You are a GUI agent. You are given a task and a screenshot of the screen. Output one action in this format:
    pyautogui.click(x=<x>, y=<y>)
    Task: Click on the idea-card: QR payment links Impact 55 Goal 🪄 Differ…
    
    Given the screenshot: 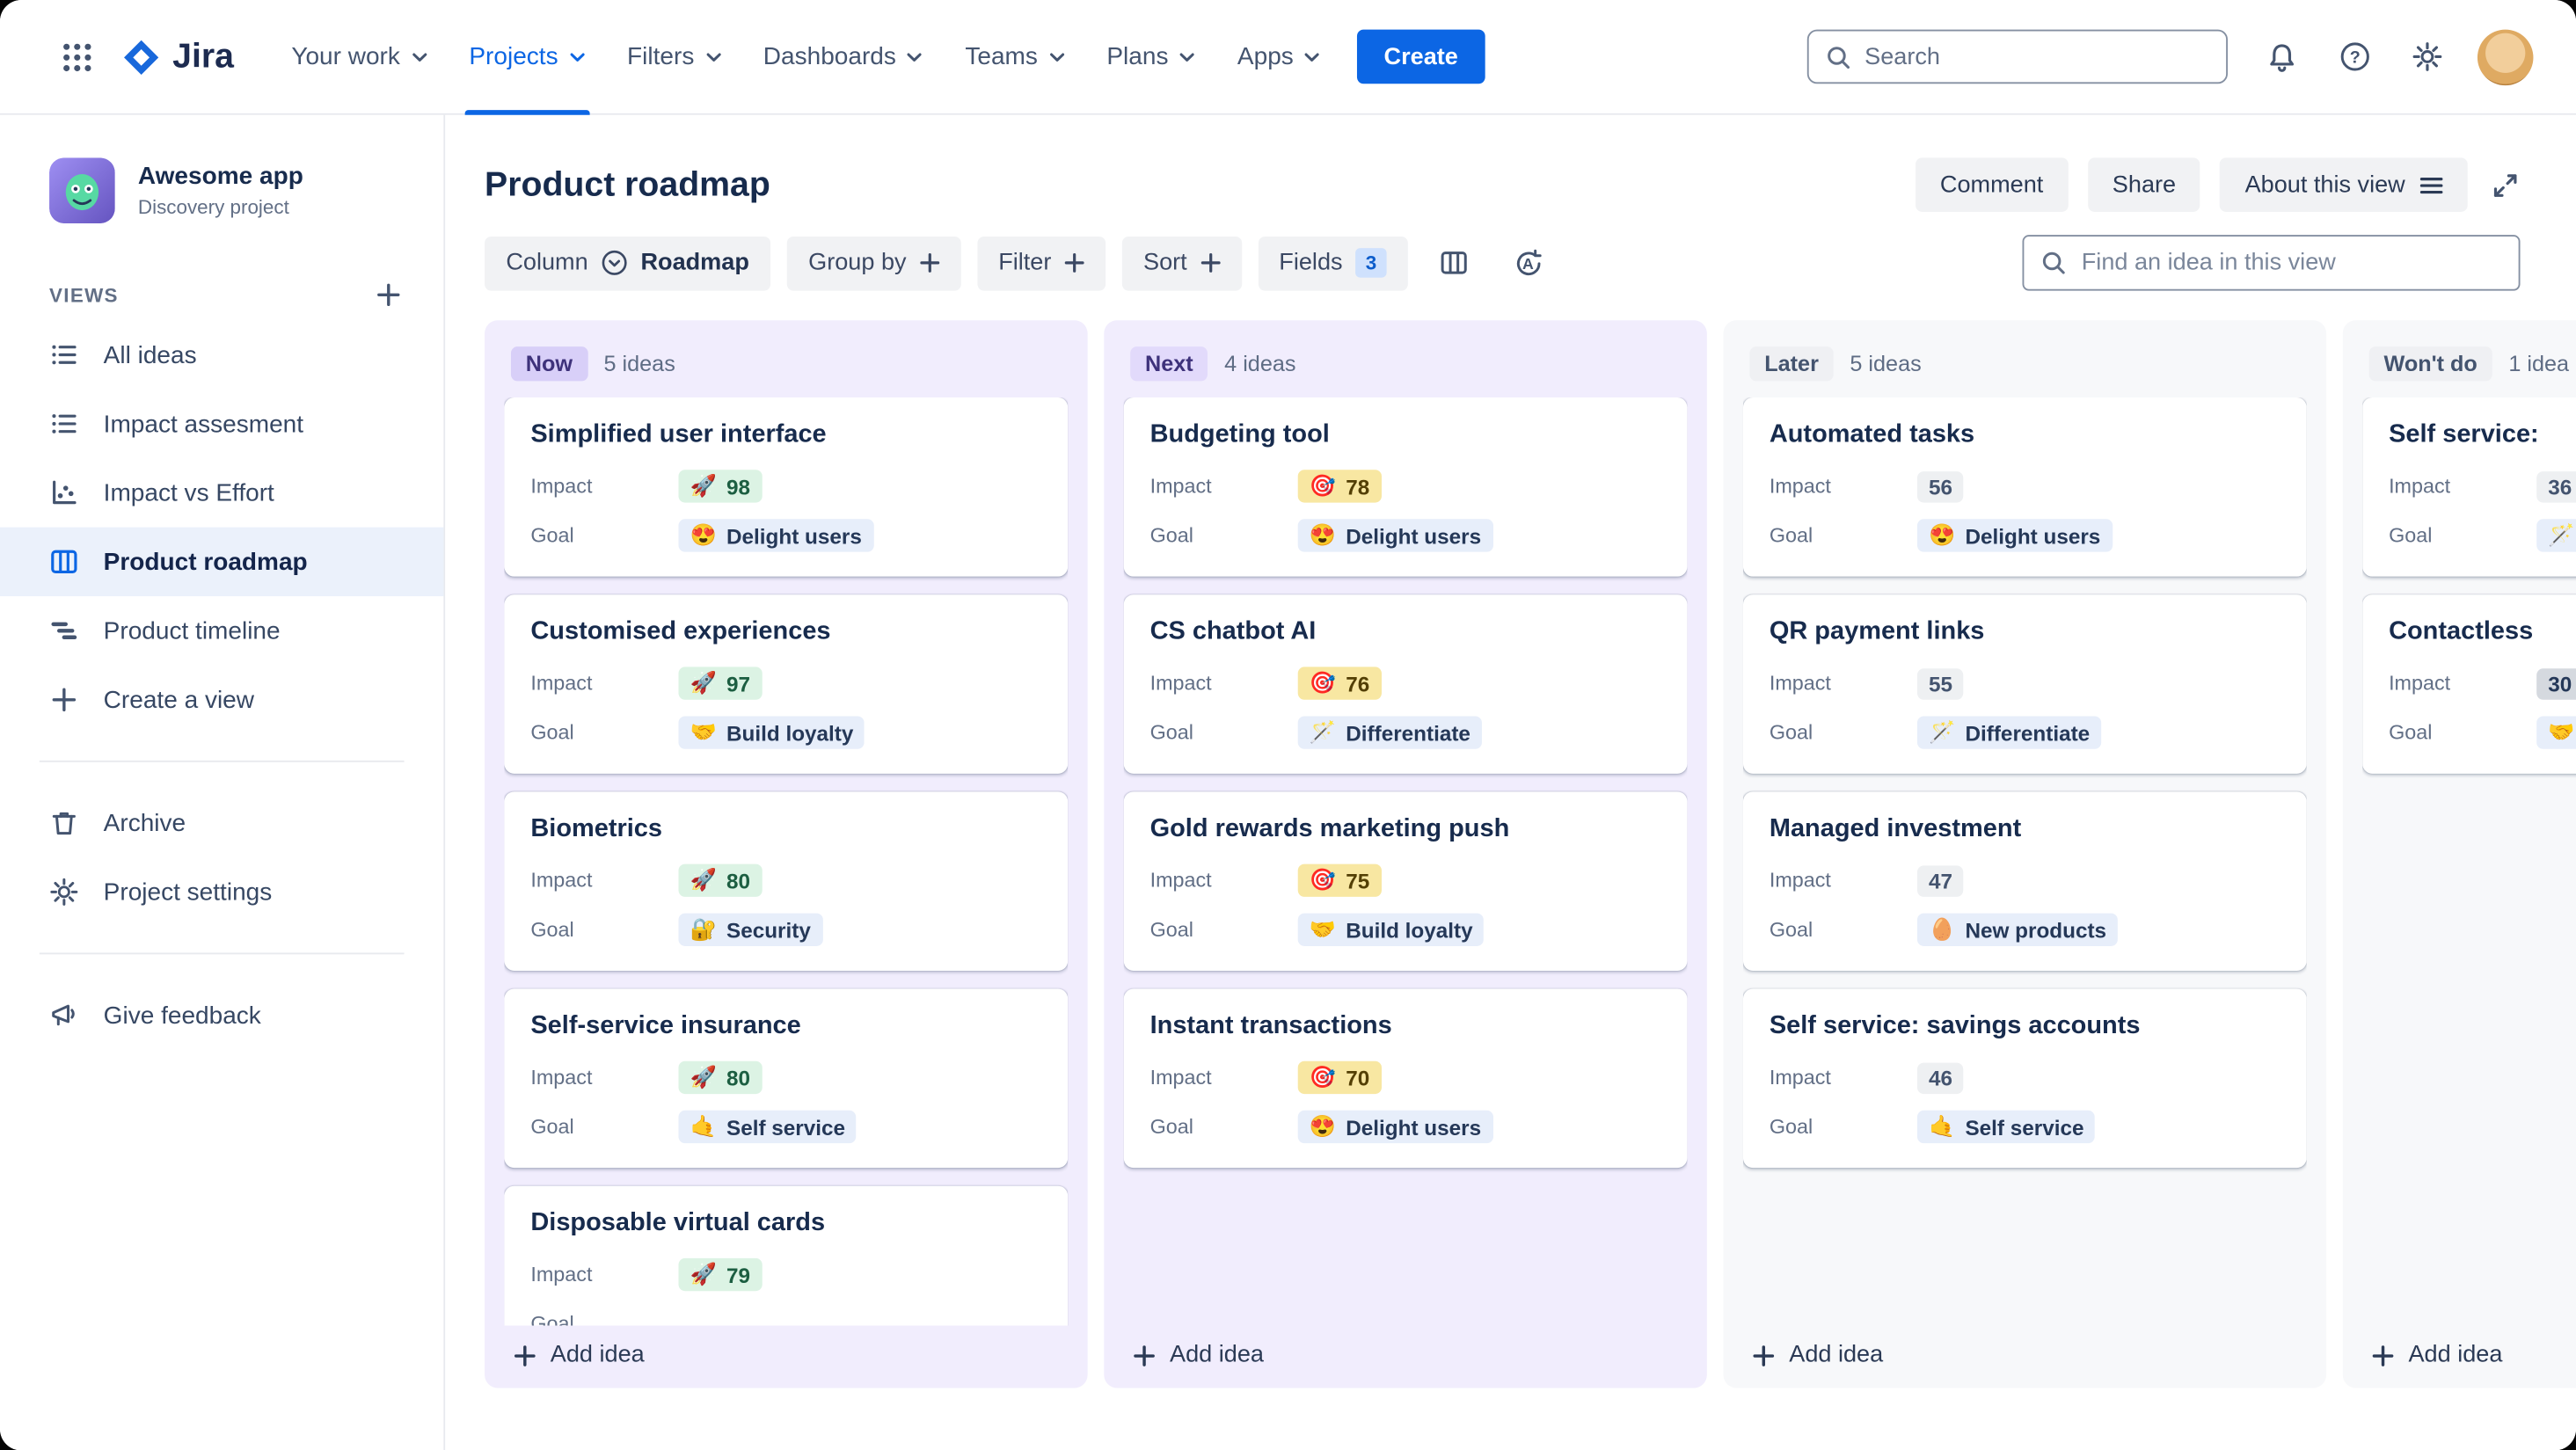 What is the action you would take?
    pyautogui.click(x=2025, y=684)
    